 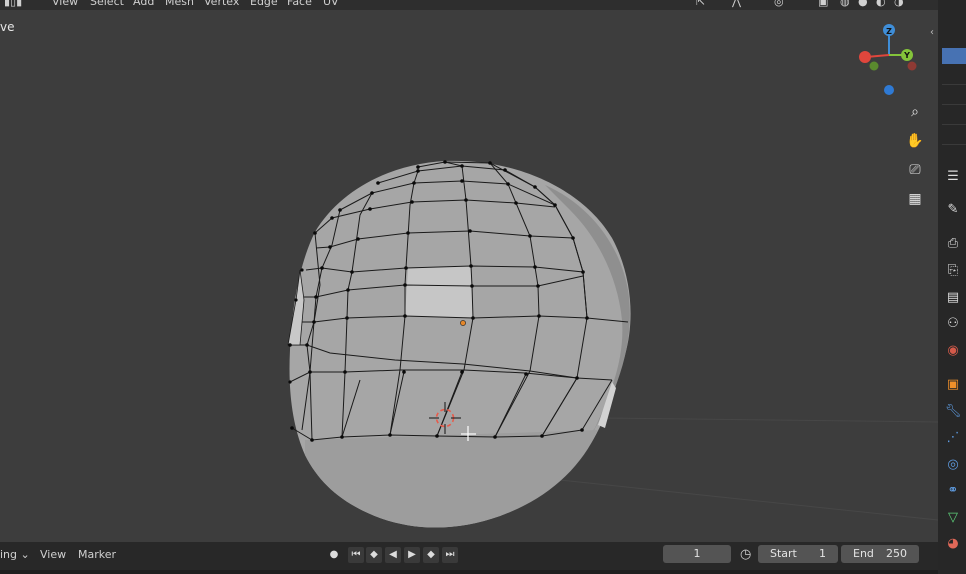 I want to click on select-mode-icons: ▮▯▮, so click(x=13, y=4).